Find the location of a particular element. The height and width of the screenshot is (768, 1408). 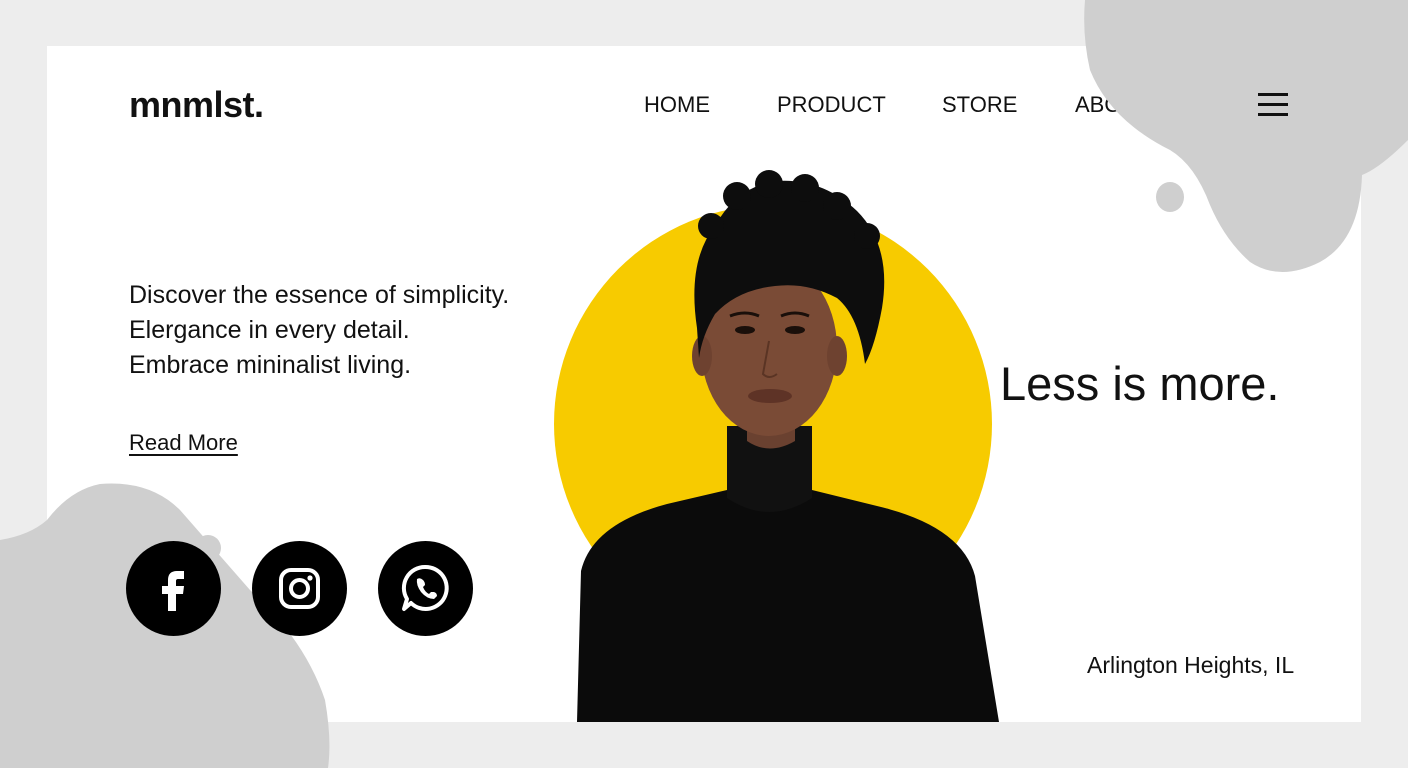

whatsapp-button is located at coordinates (425, 588).